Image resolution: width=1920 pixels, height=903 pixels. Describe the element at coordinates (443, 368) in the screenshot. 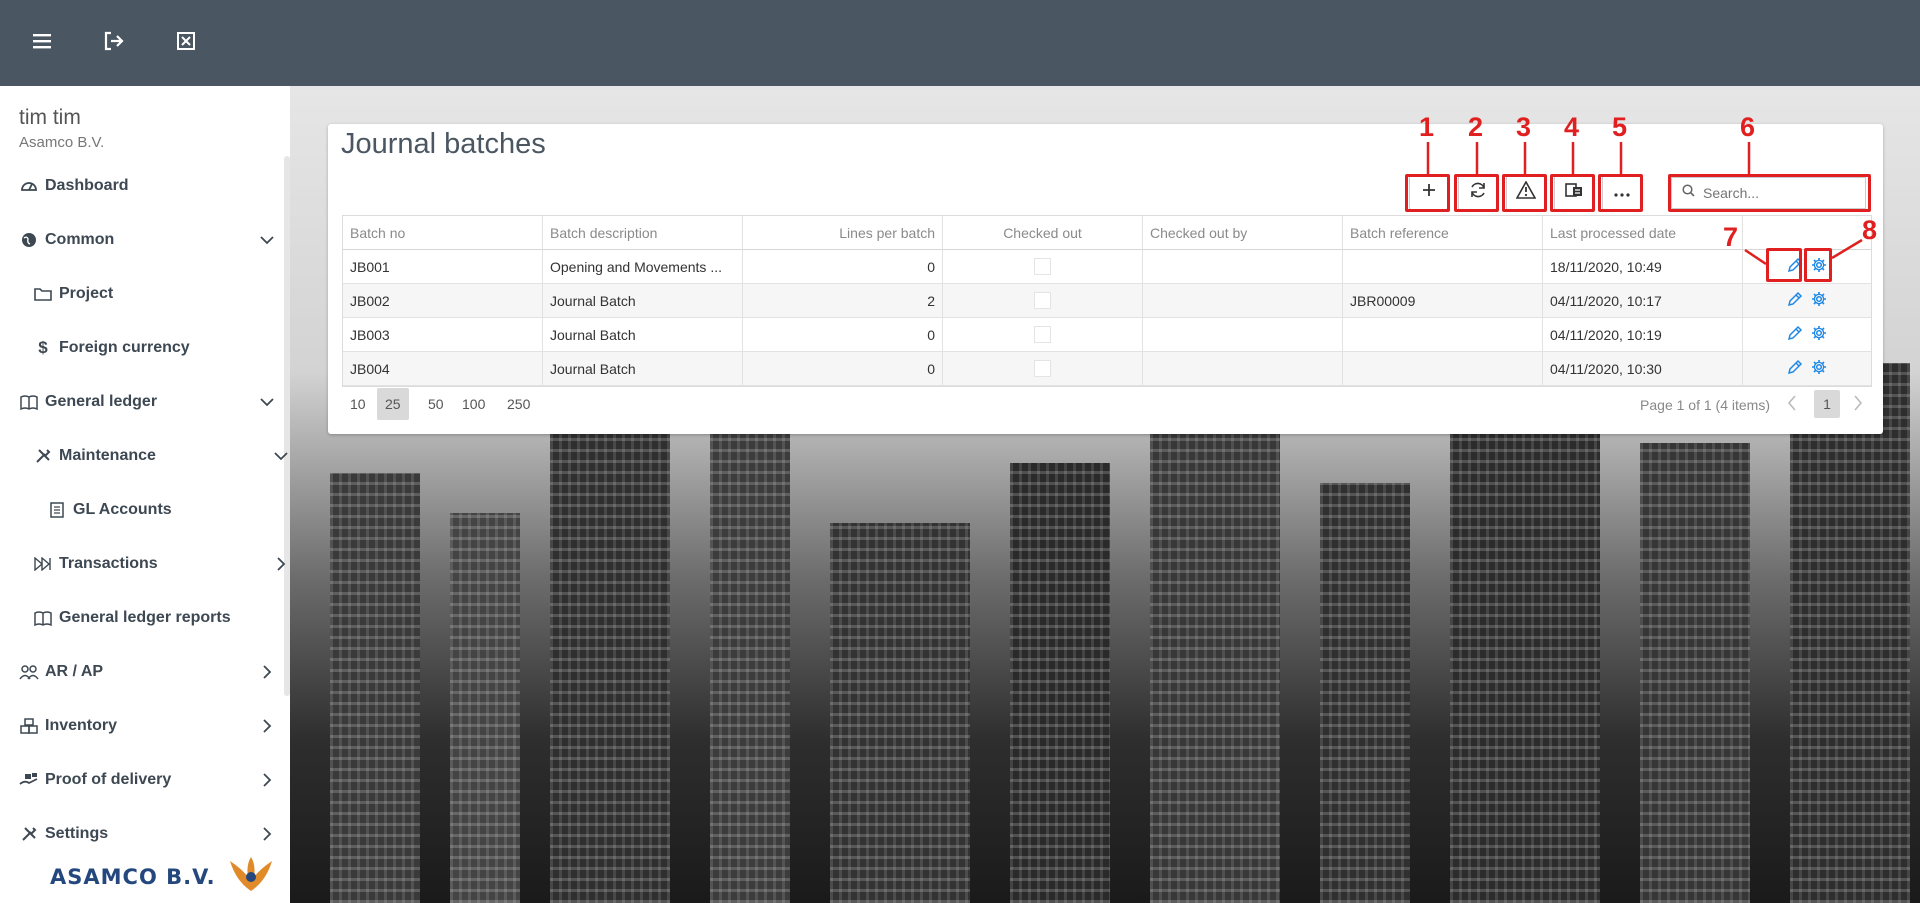

I see `cell-batch-no: JB004` at that location.